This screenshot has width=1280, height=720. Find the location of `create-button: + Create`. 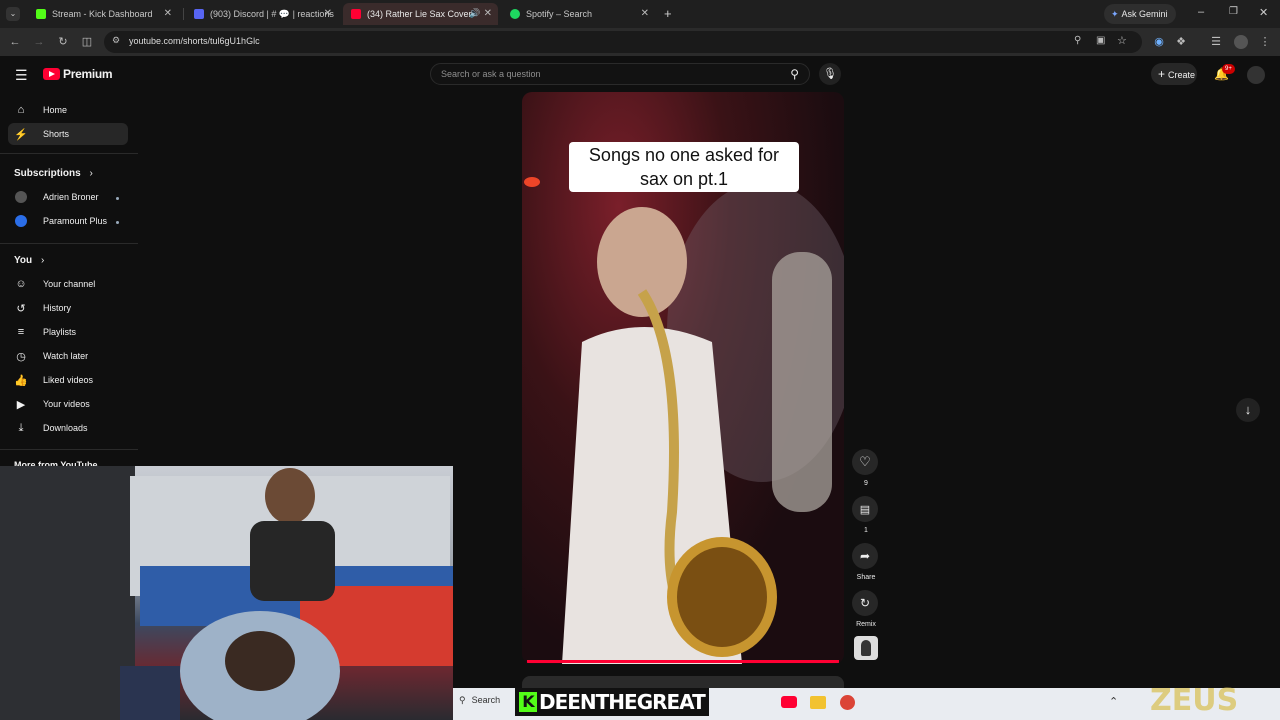

create-button: + Create is located at coordinates (1174, 74).